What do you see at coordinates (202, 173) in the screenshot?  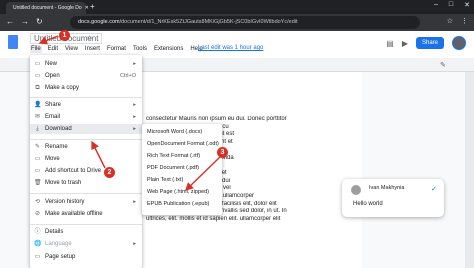 I see `arrow-to-html-option` at bounding box center [202, 173].